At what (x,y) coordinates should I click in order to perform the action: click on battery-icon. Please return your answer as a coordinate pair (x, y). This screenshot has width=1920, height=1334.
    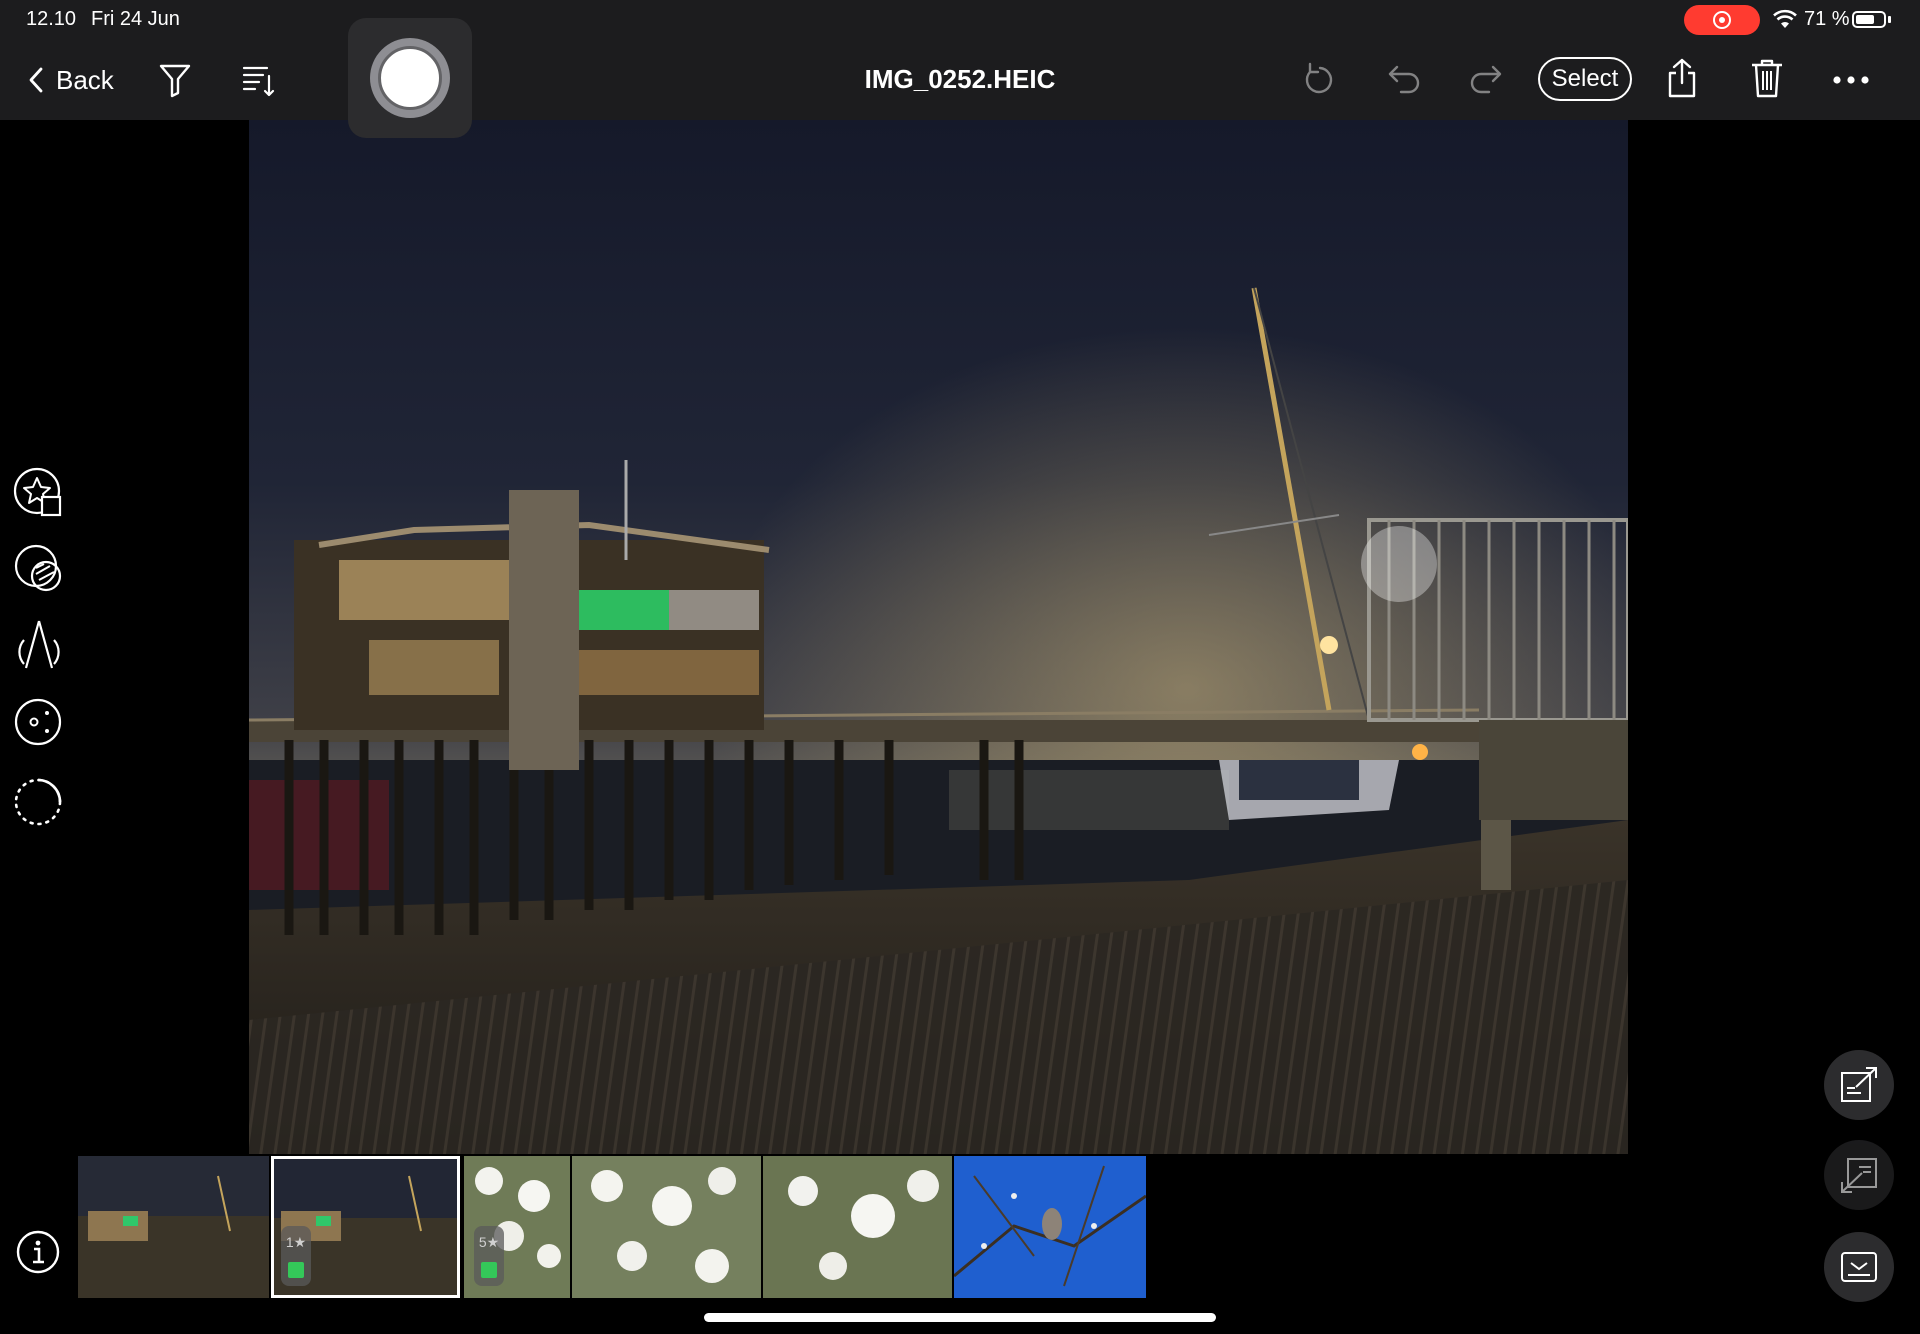
    Looking at the image, I should click on (1869, 19).